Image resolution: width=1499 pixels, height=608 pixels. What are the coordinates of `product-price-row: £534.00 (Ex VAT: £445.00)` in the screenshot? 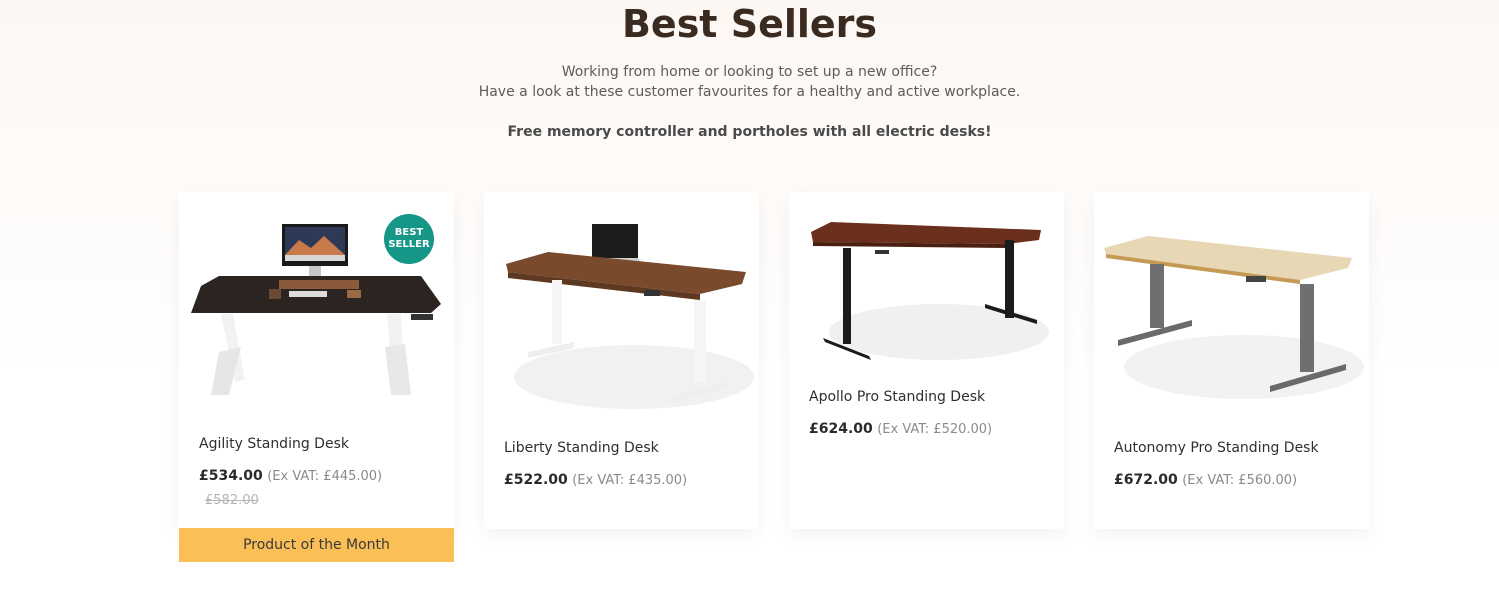 It's located at (290, 476).